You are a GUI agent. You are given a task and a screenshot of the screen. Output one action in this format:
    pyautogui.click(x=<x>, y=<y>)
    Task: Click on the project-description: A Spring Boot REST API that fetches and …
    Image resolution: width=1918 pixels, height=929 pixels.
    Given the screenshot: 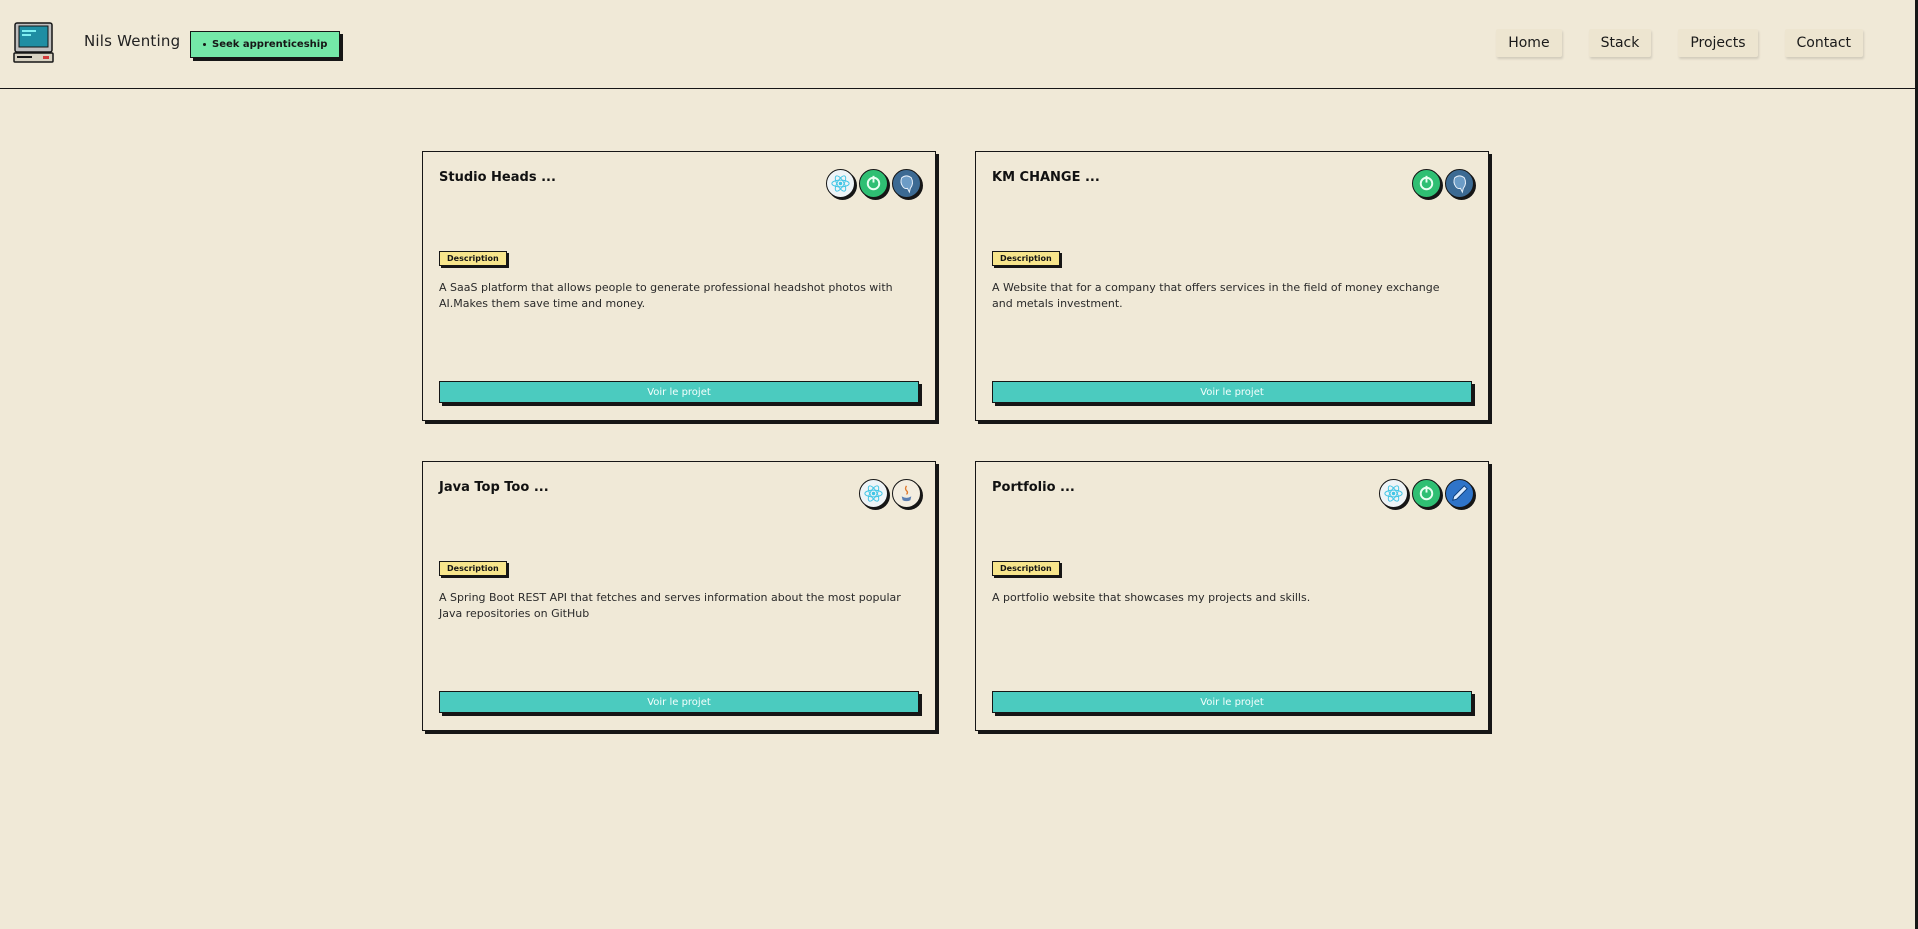 What is the action you would take?
    pyautogui.click(x=670, y=605)
    